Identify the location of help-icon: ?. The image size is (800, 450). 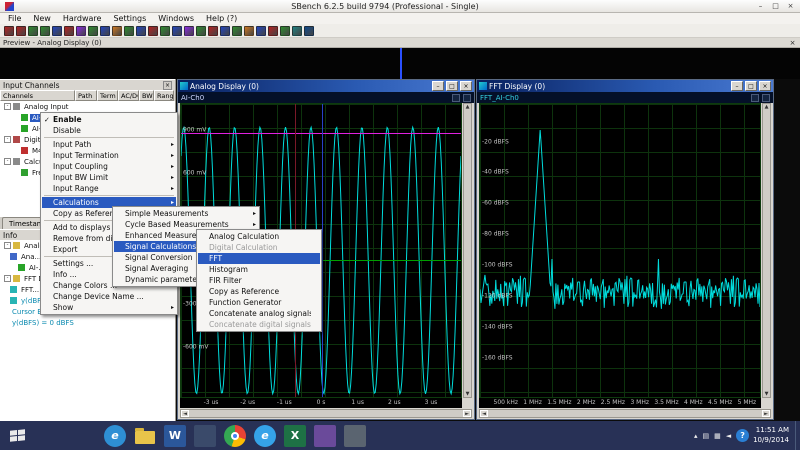
(743, 435).